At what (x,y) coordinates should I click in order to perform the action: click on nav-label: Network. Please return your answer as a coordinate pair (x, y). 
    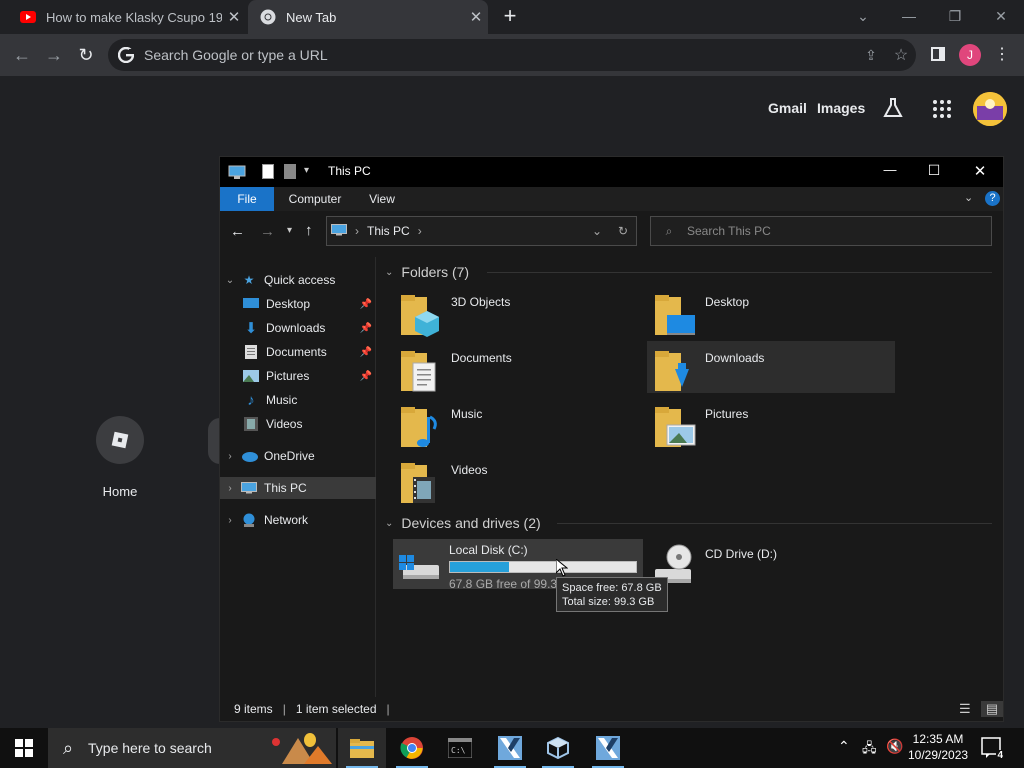
    Looking at the image, I should click on (286, 520).